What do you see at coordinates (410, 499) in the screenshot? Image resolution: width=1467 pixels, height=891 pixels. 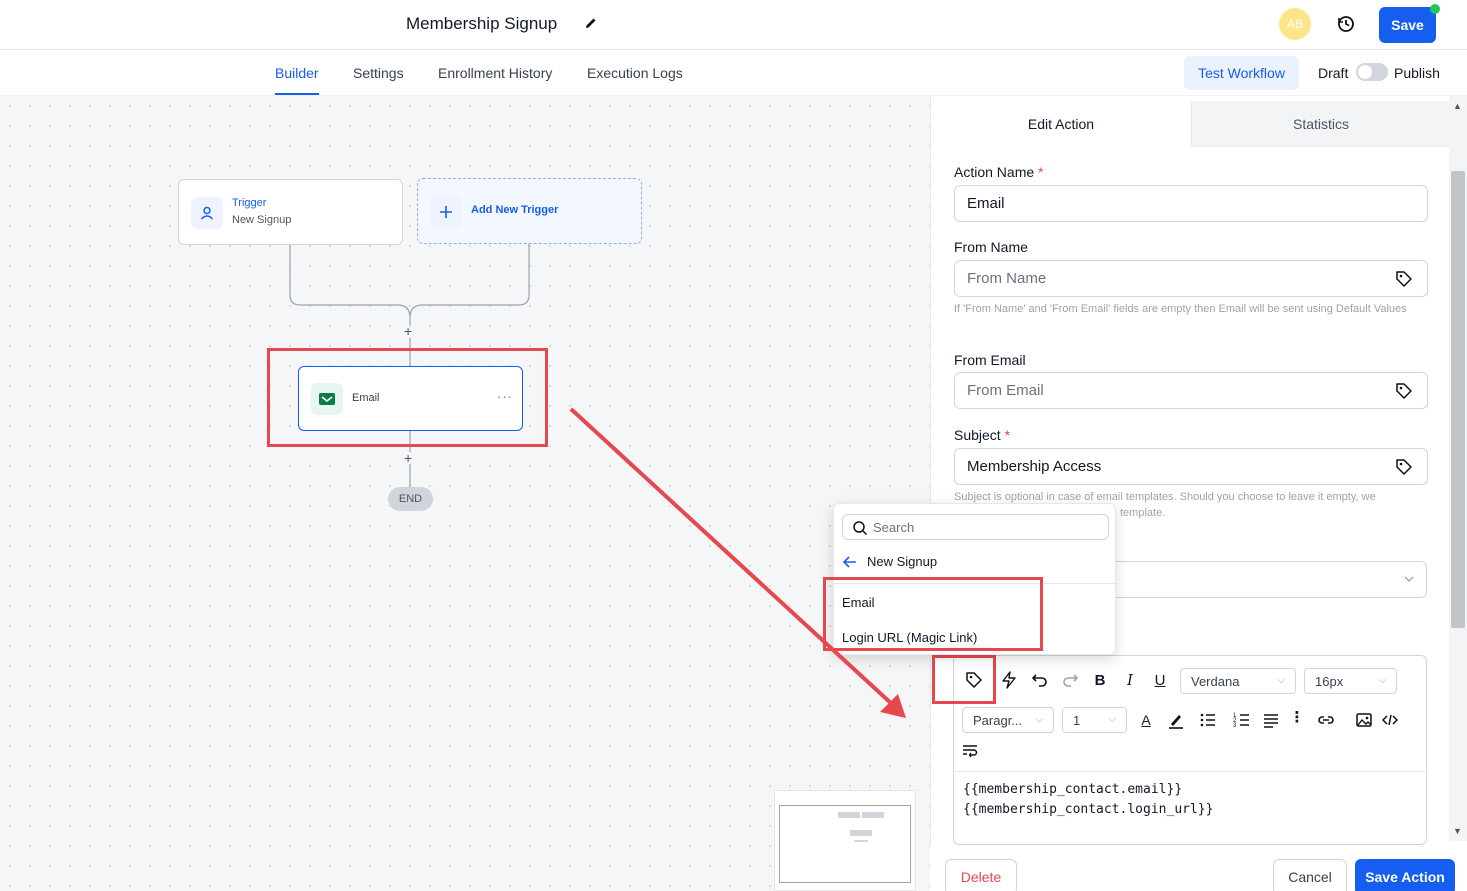 I see `end-node: END` at bounding box center [410, 499].